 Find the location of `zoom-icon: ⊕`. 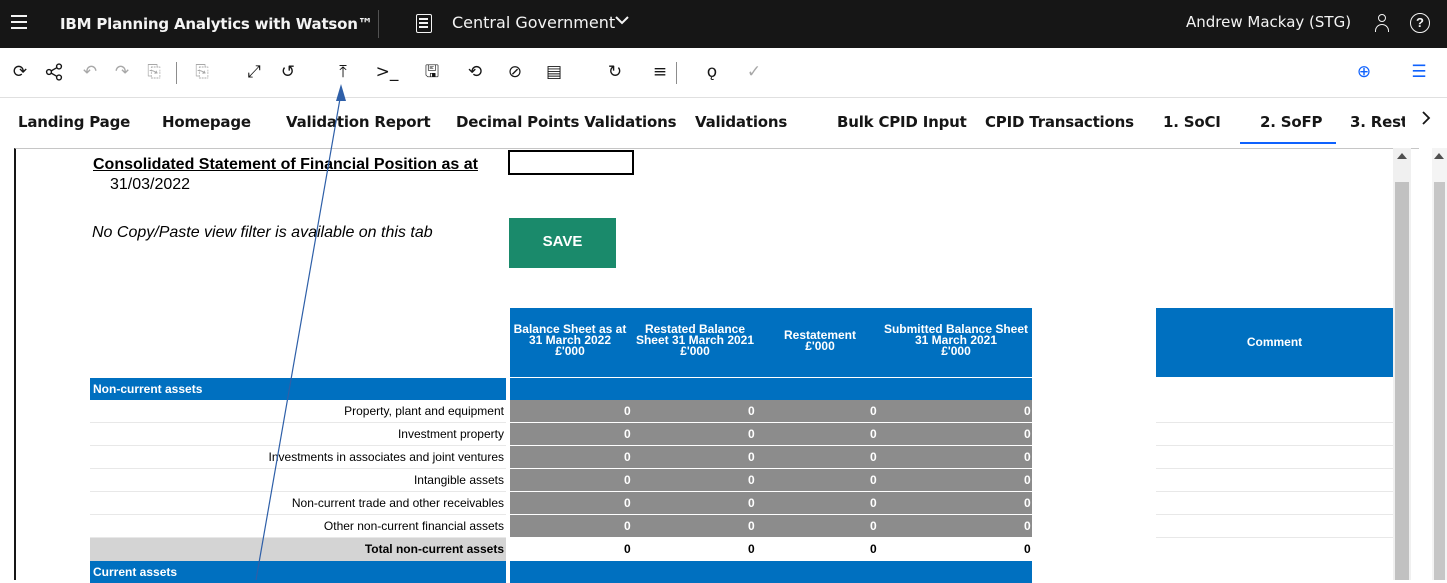

zoom-icon: ⊕ is located at coordinates (1364, 72).